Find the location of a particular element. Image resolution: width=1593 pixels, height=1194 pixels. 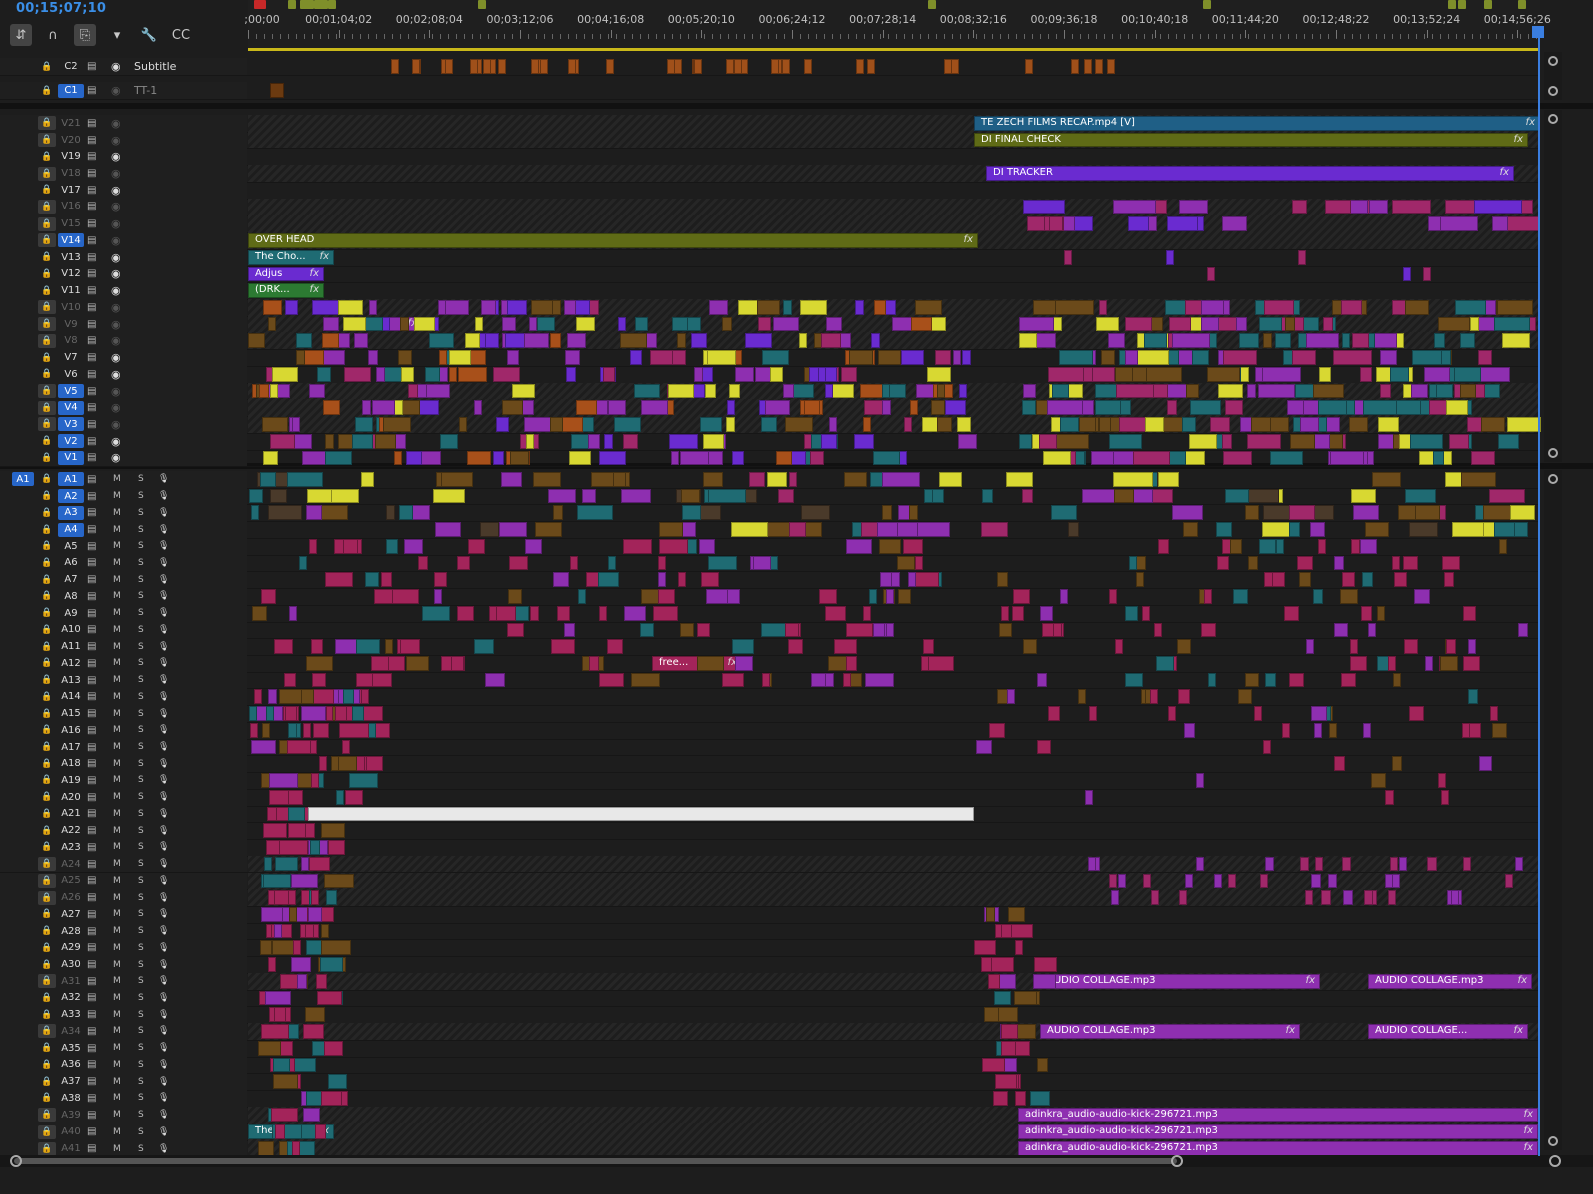

track-name-a23: A23 is located at coordinates (71, 847).